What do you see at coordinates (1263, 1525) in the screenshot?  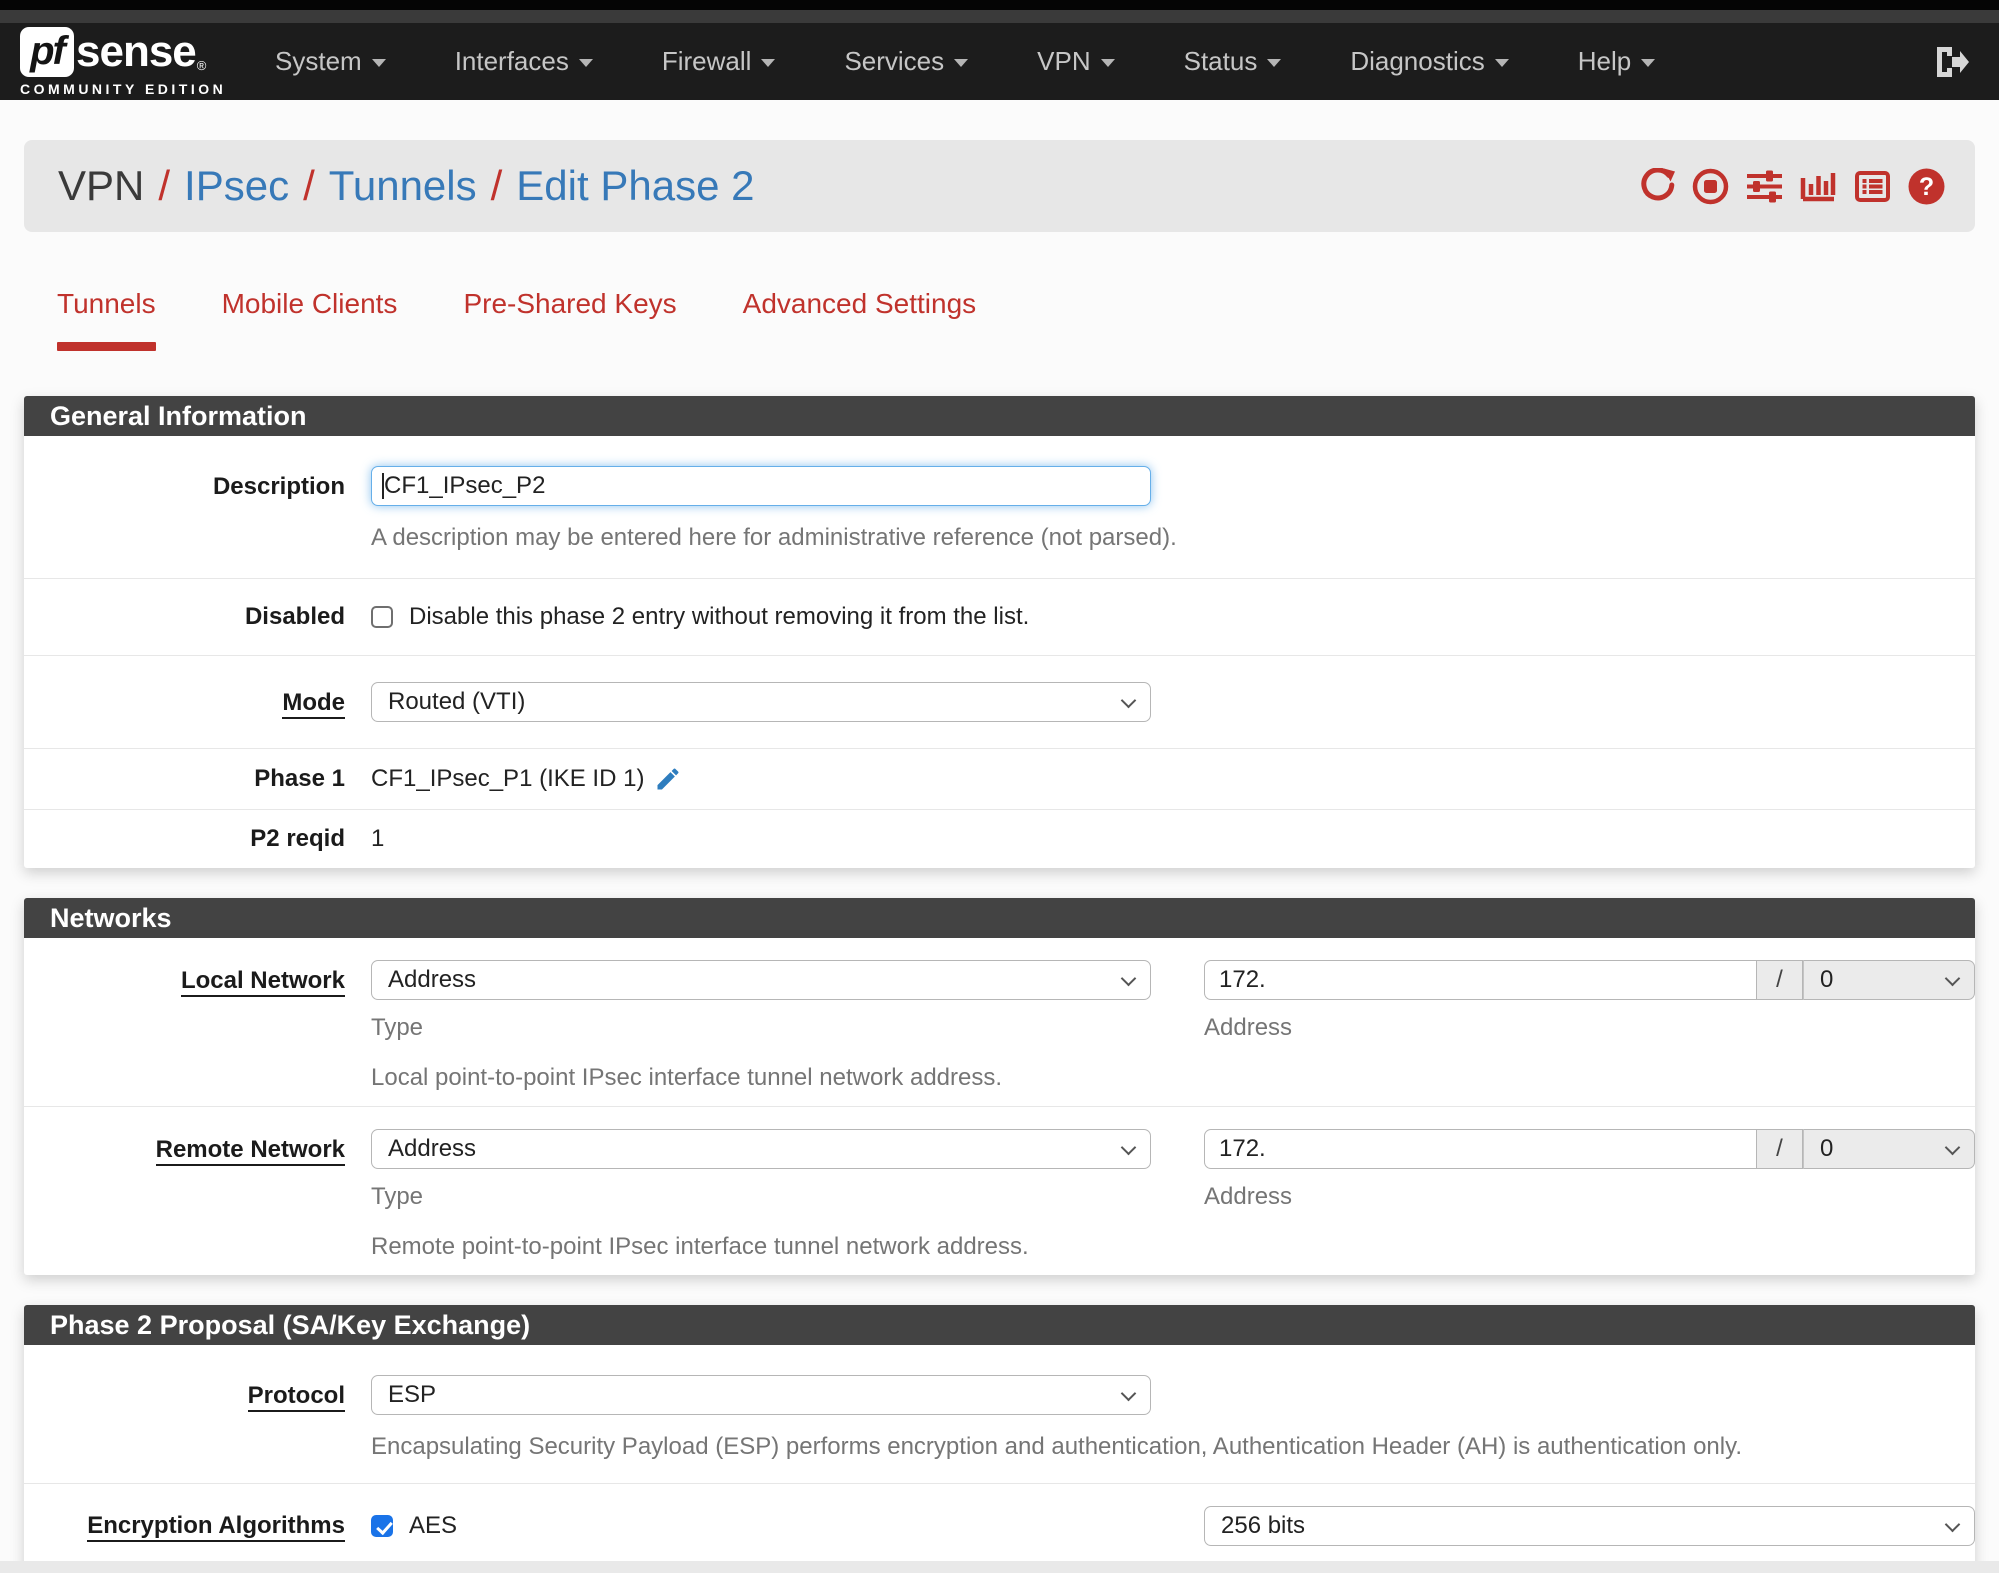 I see `aes-keylen-value: 256 bits` at bounding box center [1263, 1525].